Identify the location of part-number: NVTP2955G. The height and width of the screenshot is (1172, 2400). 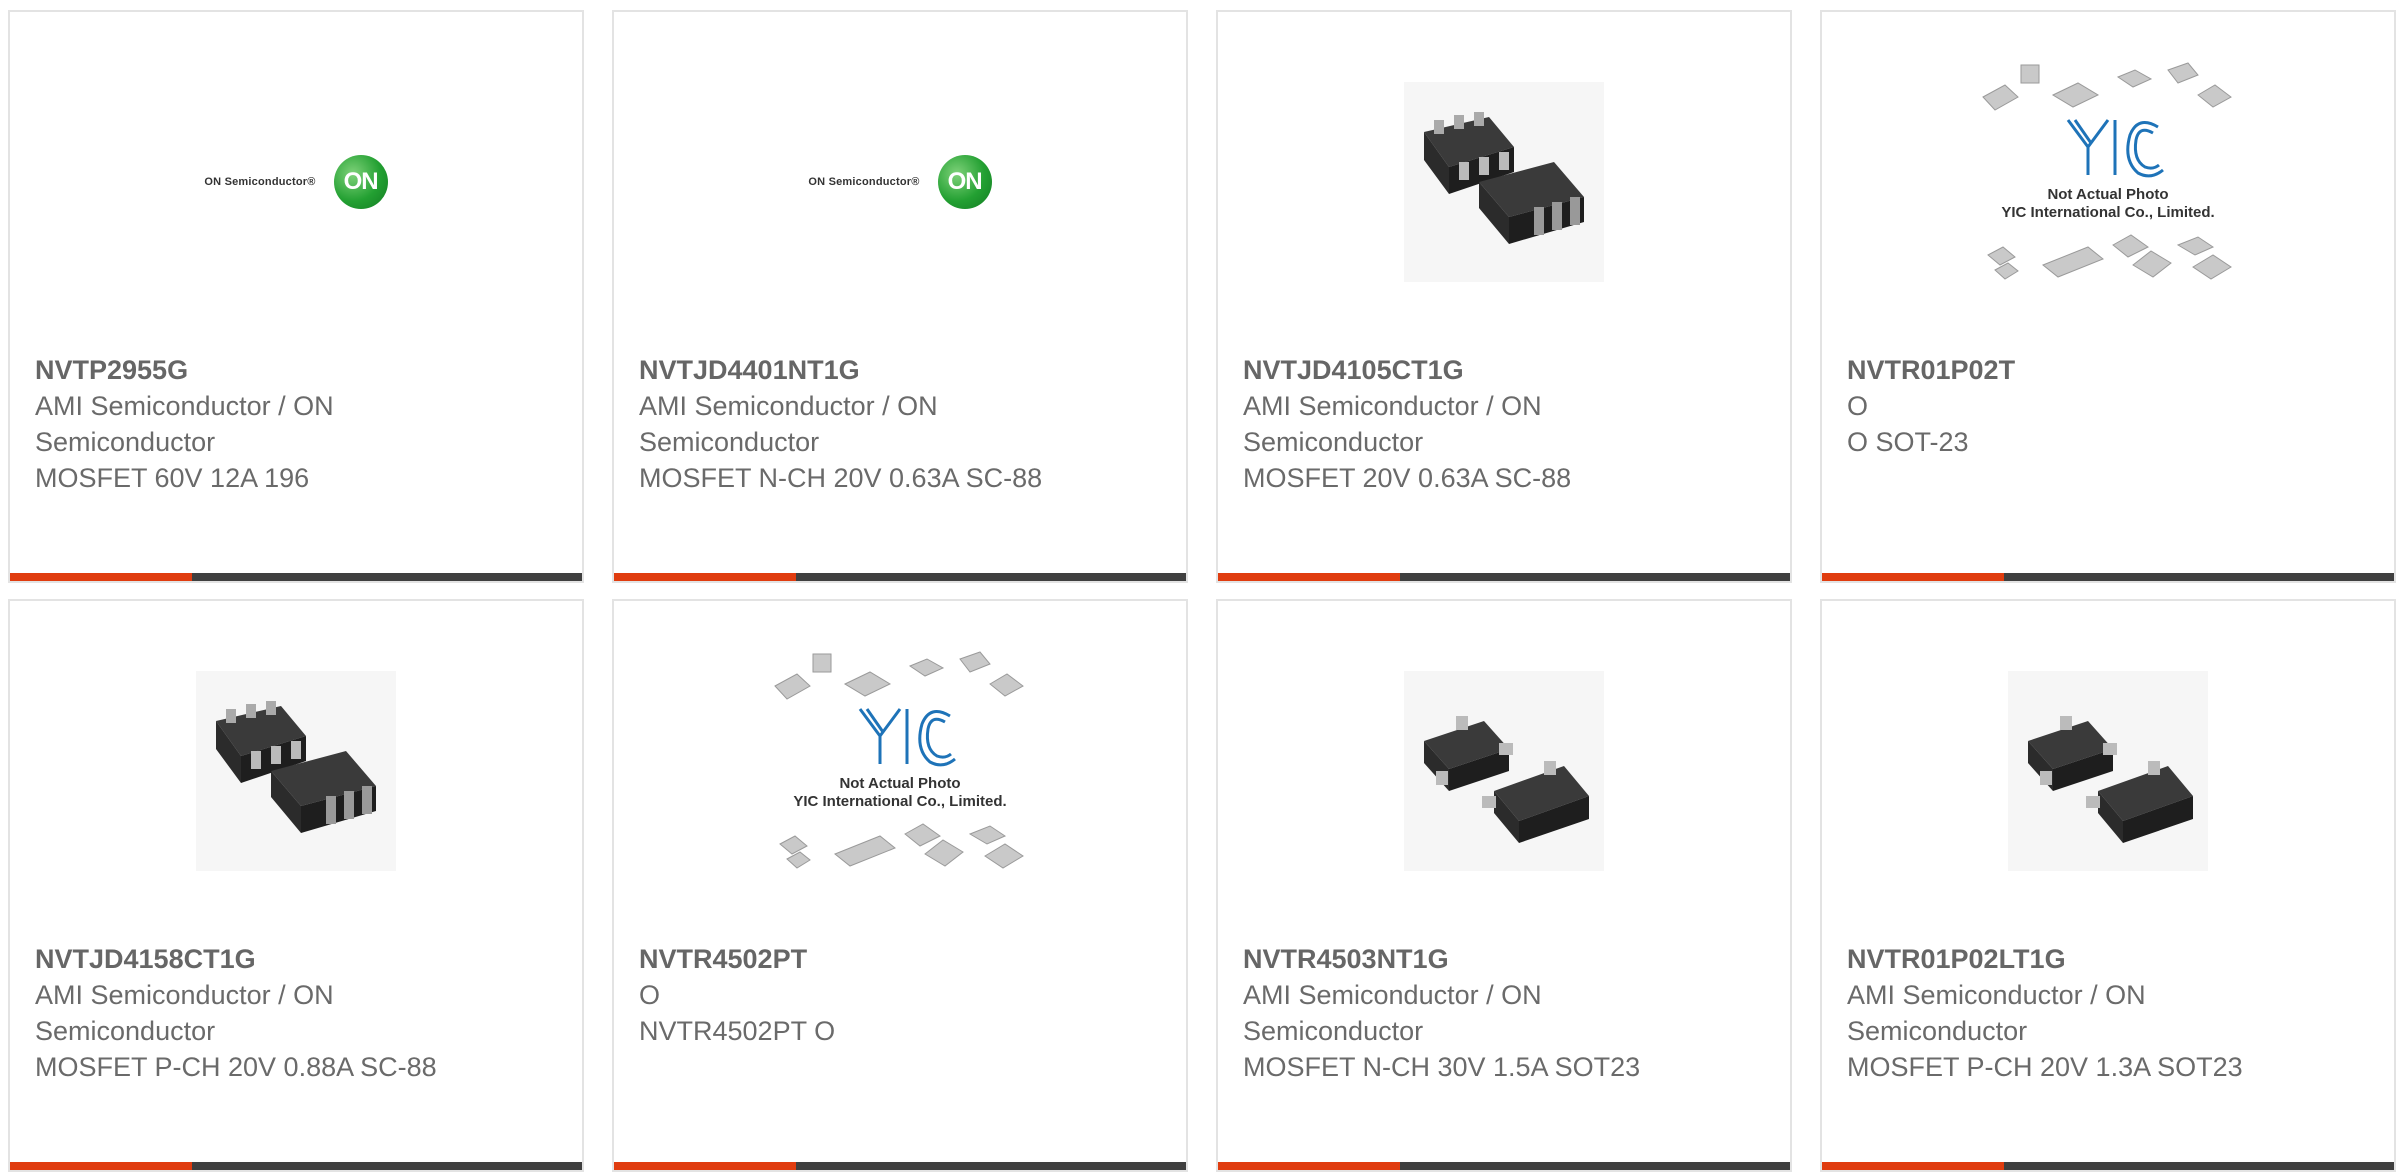
(296, 370).